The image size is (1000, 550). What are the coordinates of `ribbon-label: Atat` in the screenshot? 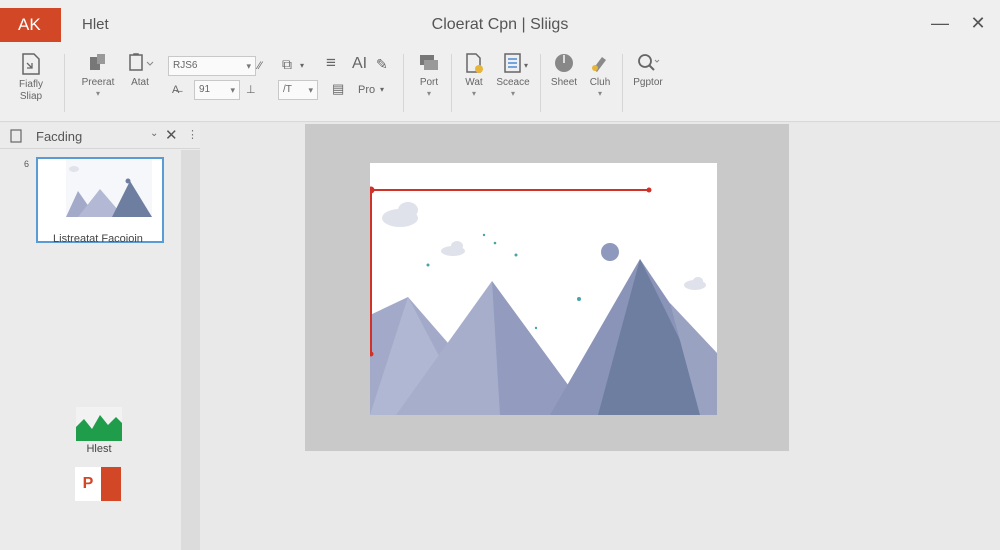 It's located at (140, 82).